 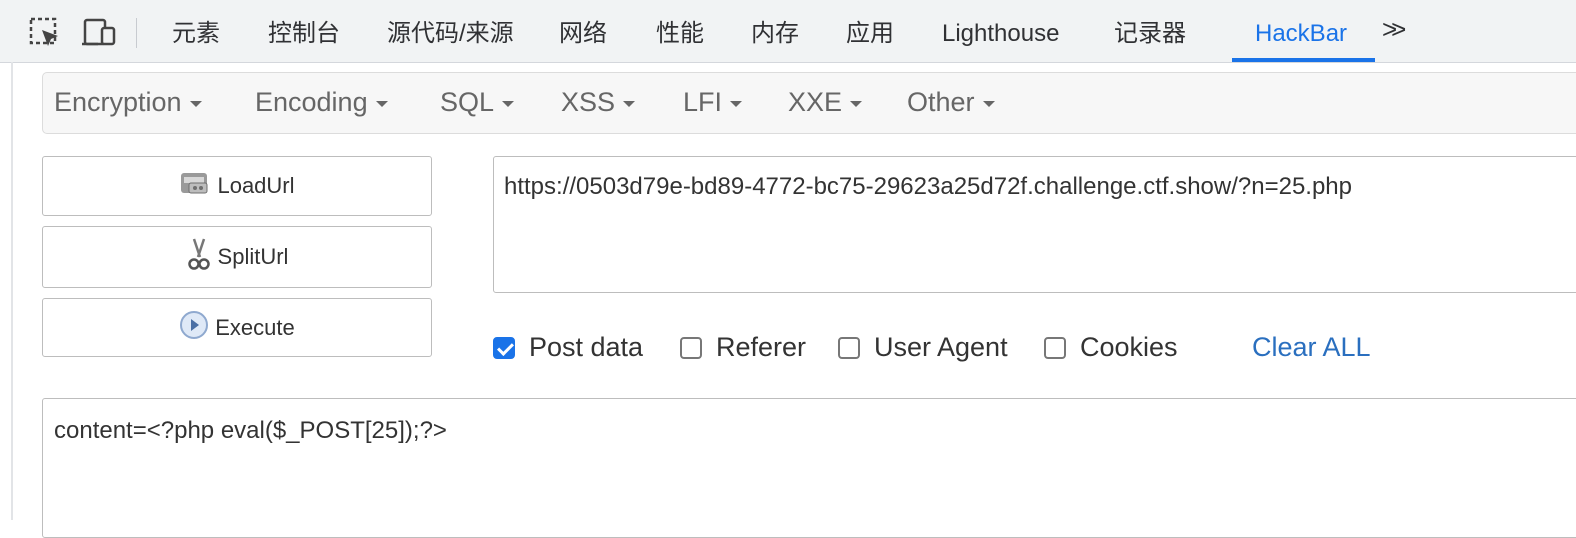 I want to click on tab-console: 控制台, so click(x=304, y=31).